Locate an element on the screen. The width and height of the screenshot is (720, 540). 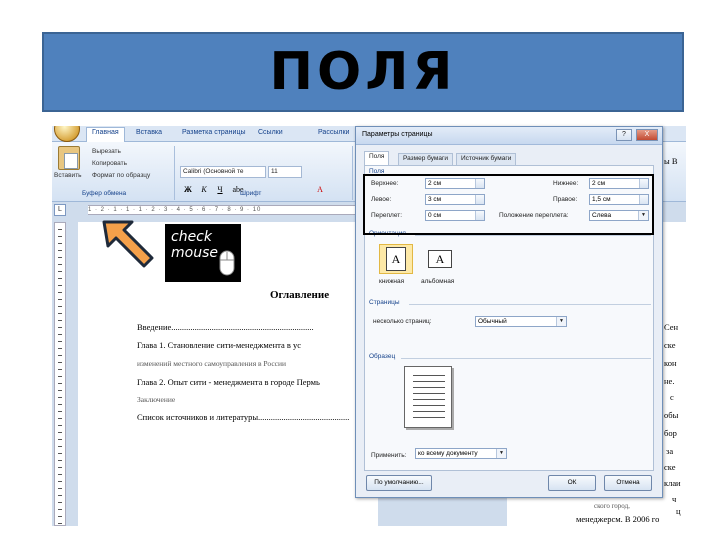
apply-to-select: ко всему документу ▼ is located at coordinates (461, 453).